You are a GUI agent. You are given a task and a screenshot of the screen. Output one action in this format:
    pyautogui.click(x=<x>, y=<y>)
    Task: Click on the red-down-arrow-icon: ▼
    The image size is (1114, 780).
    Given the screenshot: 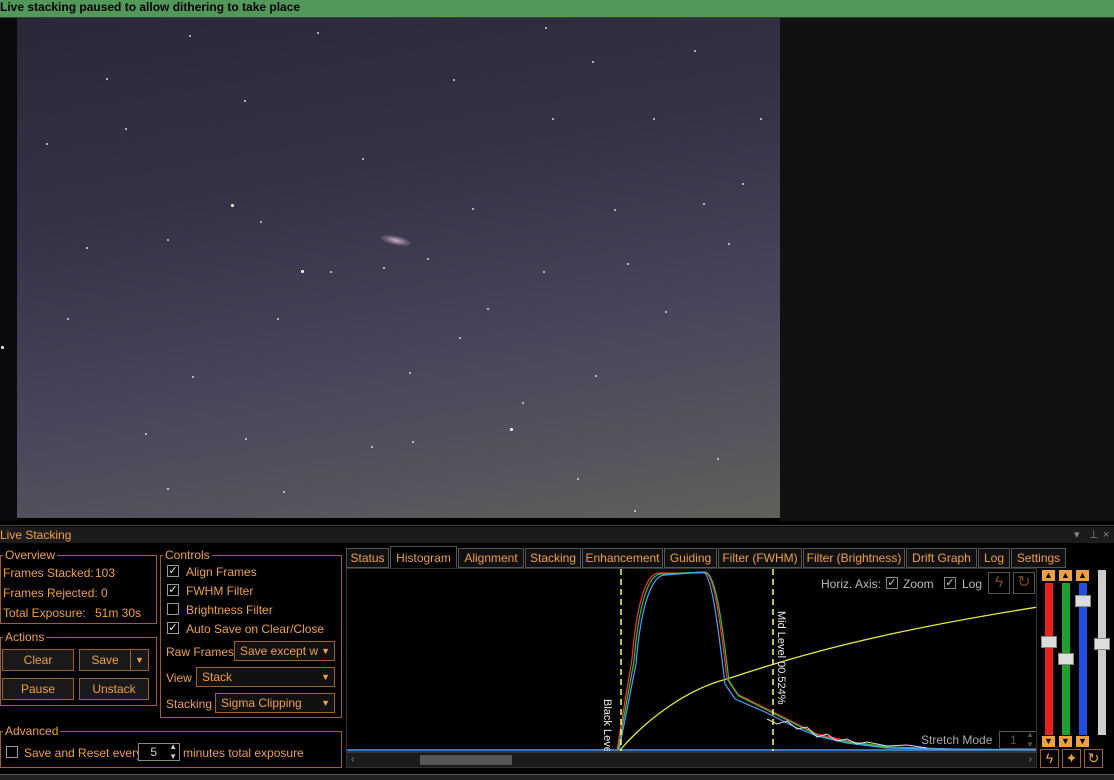 What is the action you would take?
    pyautogui.click(x=1048, y=741)
    